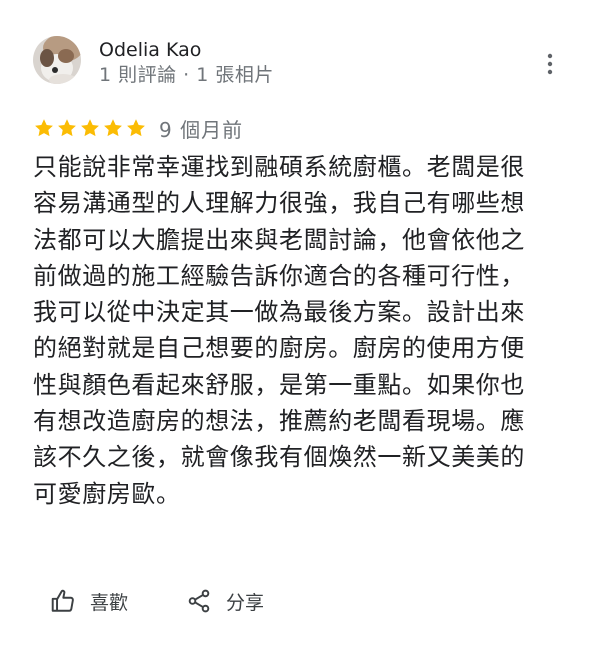 The height and width of the screenshot is (659, 595). I want to click on star-rating, so click(90, 128).